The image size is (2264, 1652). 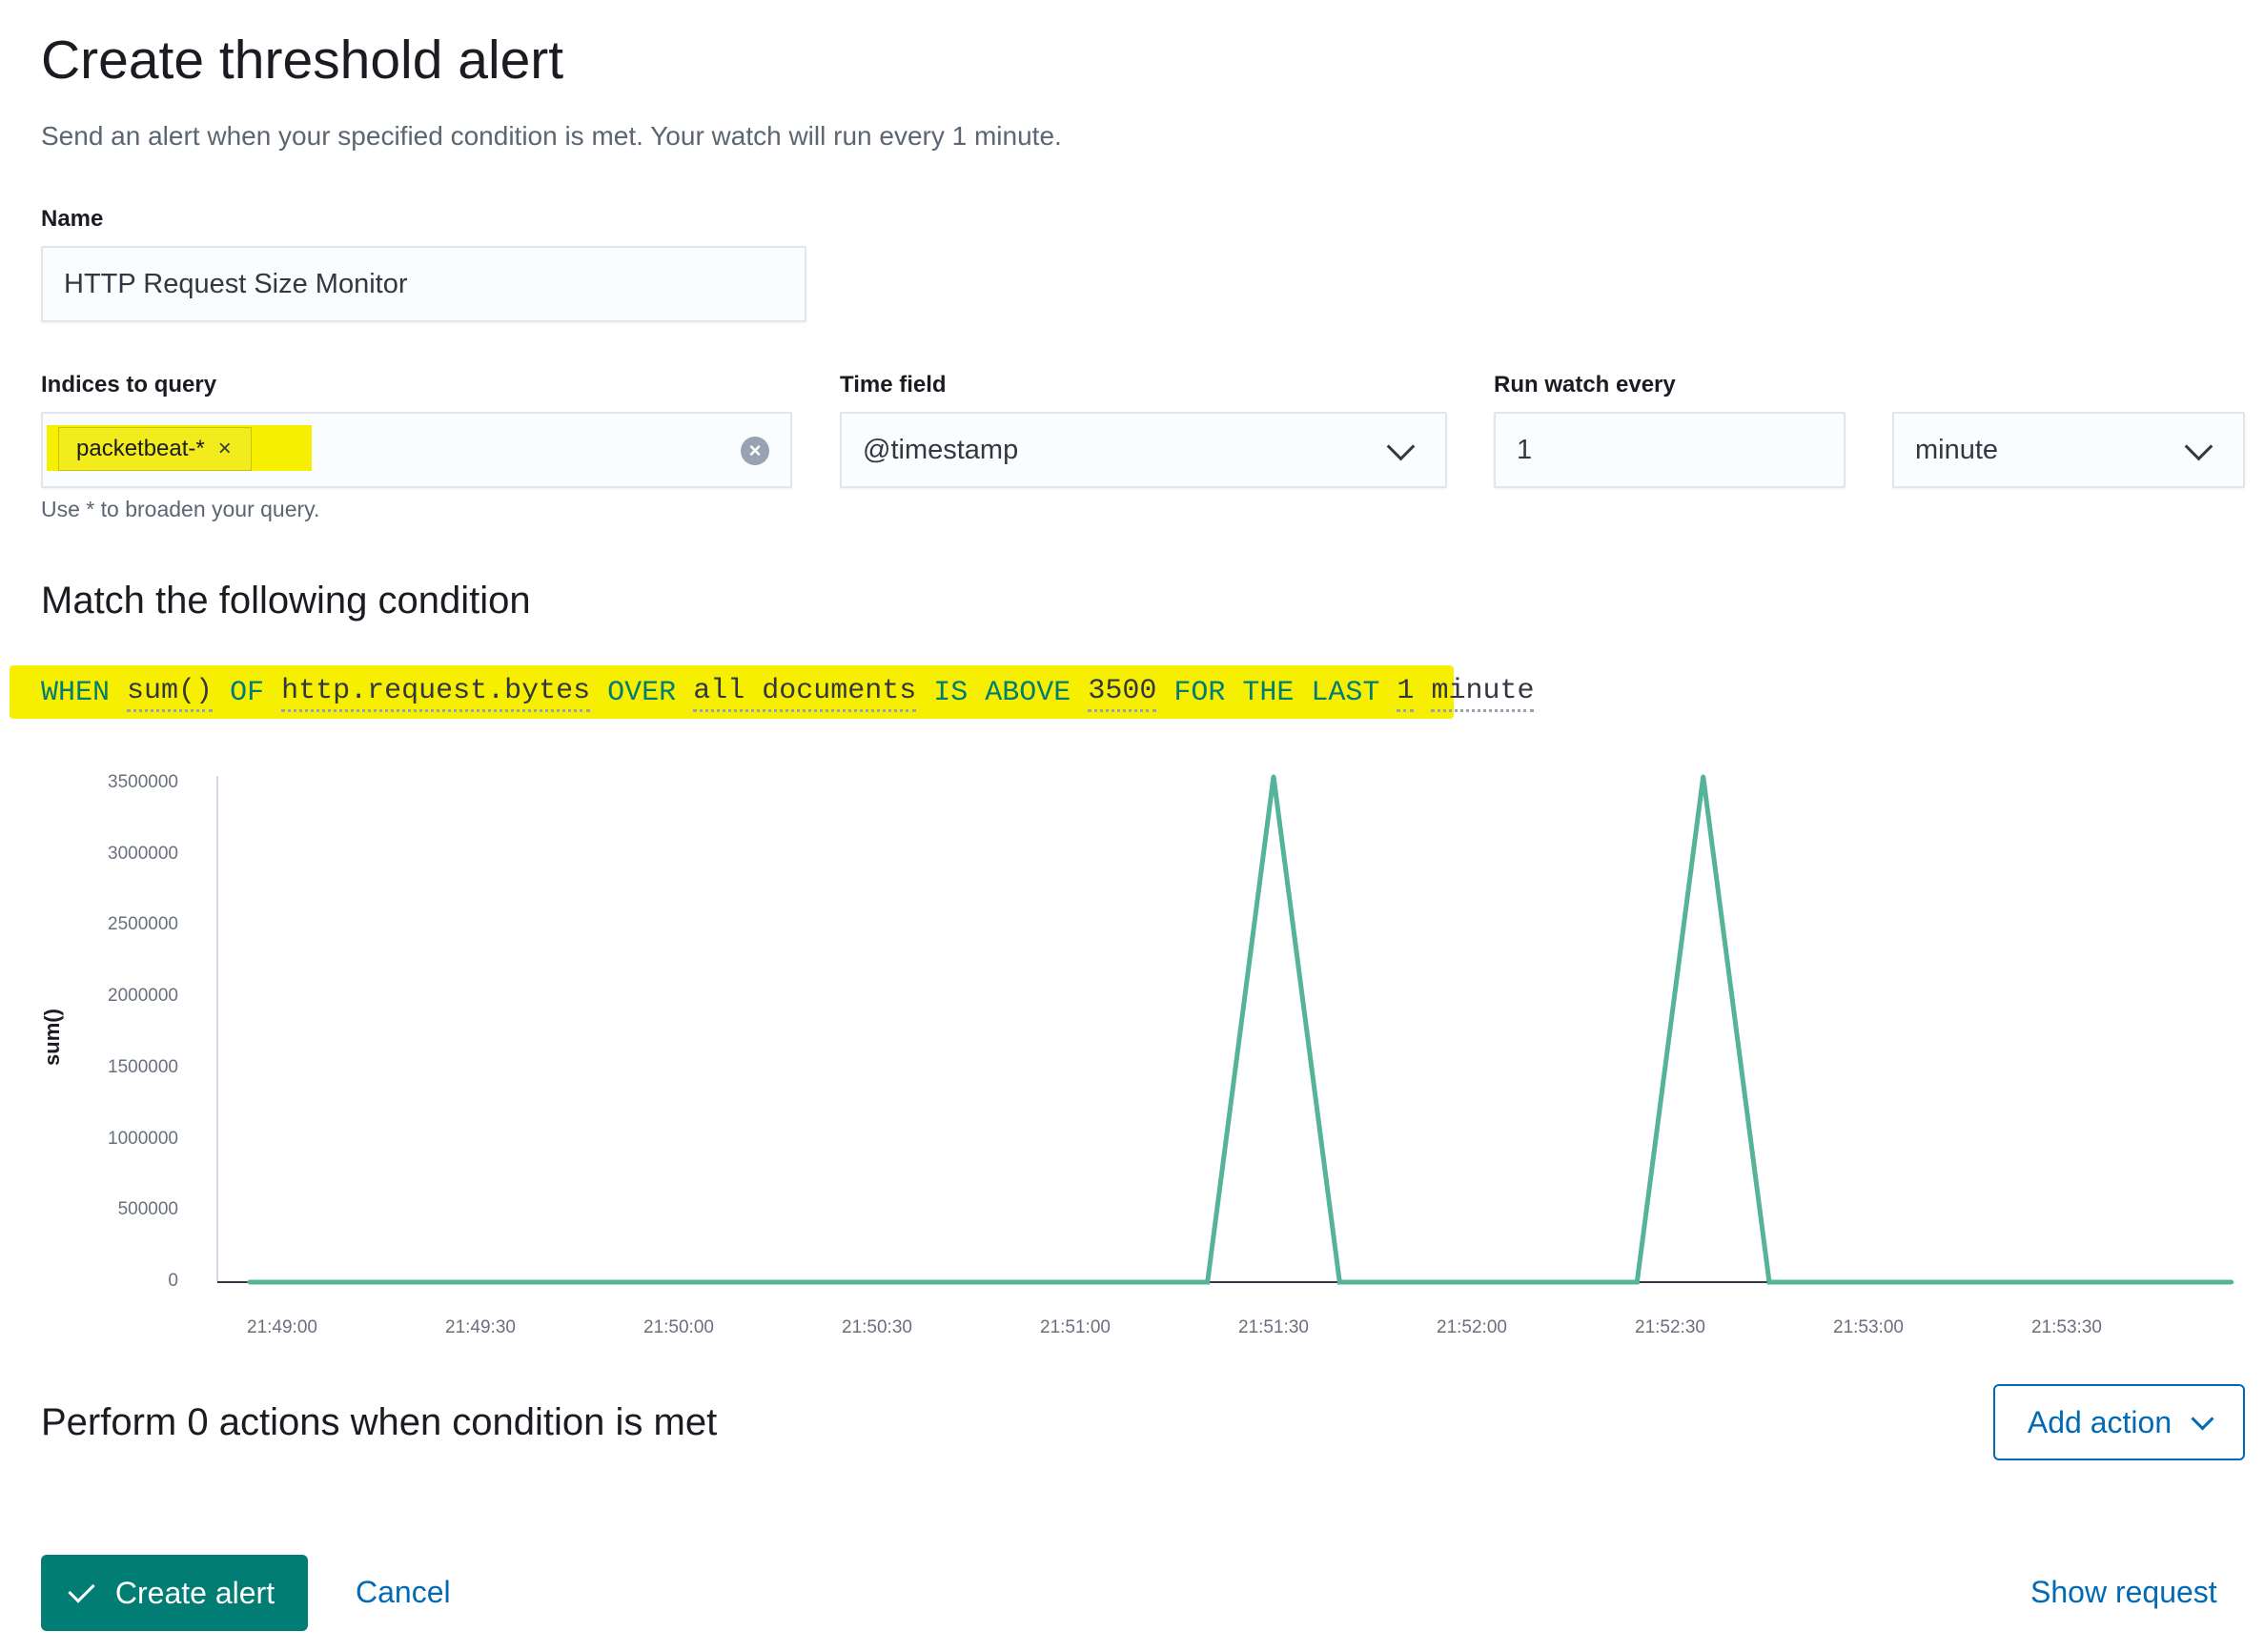 I want to click on add-action-label: Add action, so click(x=2099, y=1421).